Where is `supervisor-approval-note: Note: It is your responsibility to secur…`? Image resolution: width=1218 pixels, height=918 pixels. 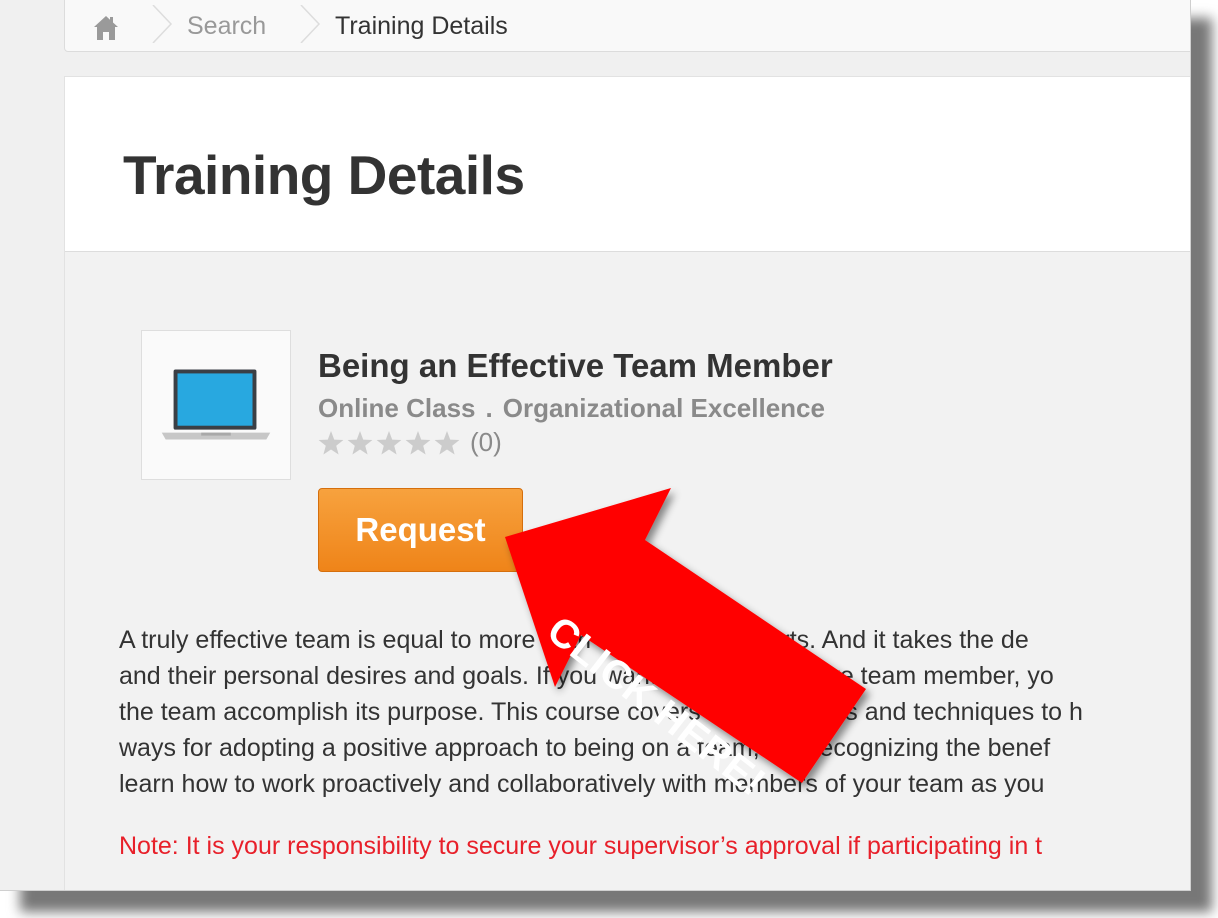
supervisor-approval-note: Note: It is your responsibility to secur… is located at coordinates (581, 846).